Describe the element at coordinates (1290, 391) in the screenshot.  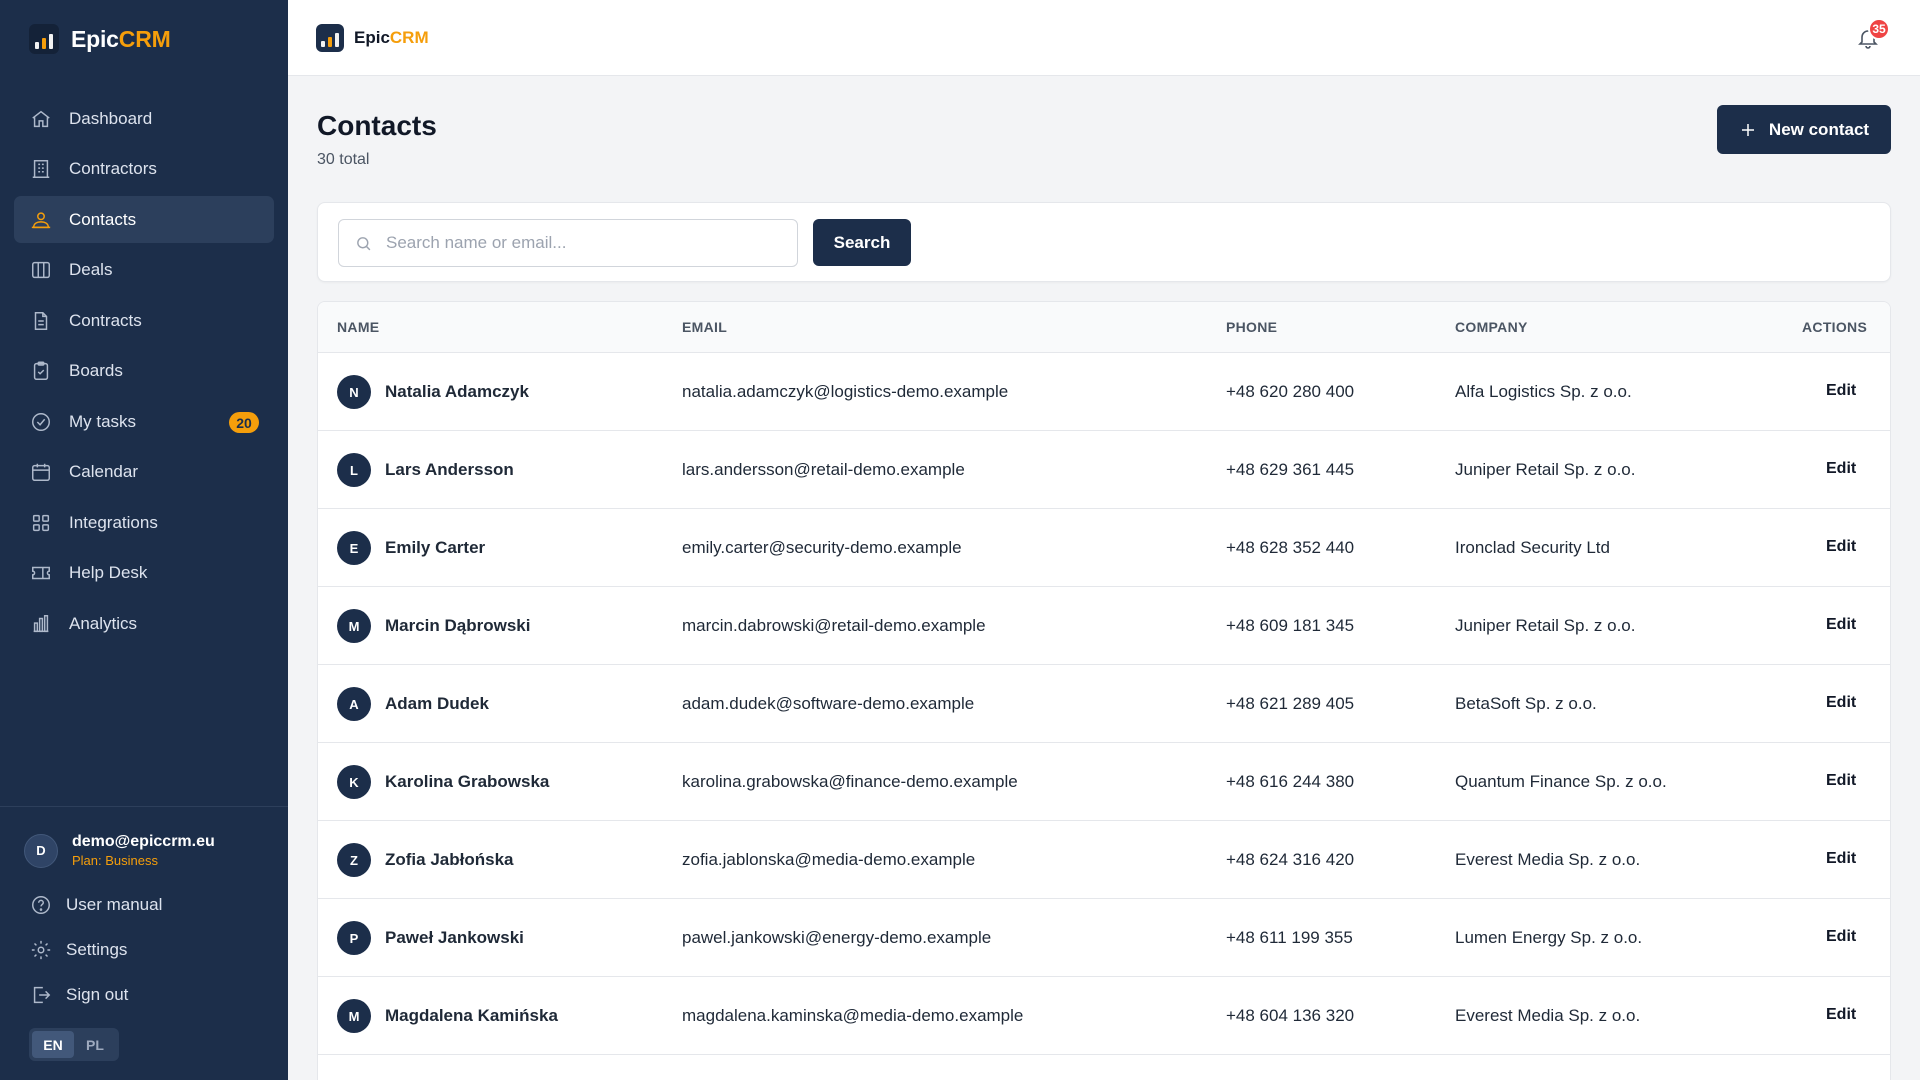
I see `contact-phone: +48 620 280 400` at that location.